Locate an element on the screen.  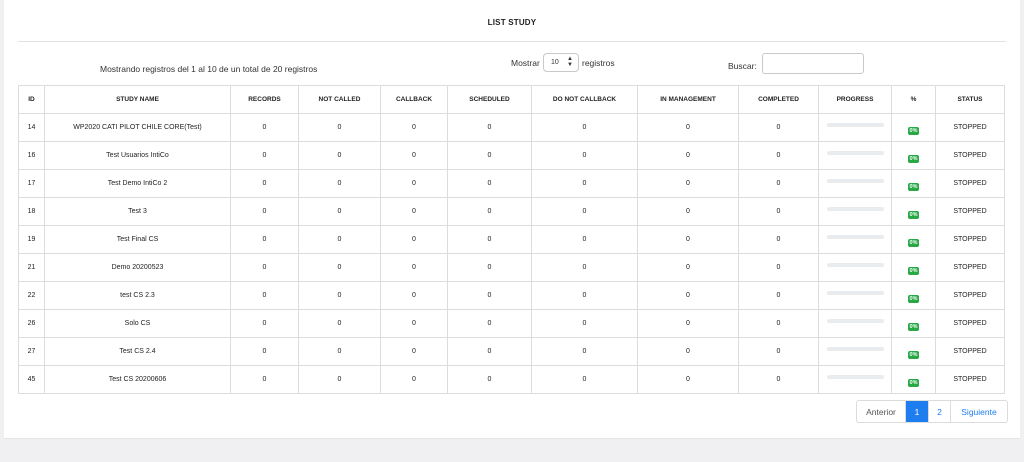
column-header: STUDY NAME is located at coordinates (137, 99).